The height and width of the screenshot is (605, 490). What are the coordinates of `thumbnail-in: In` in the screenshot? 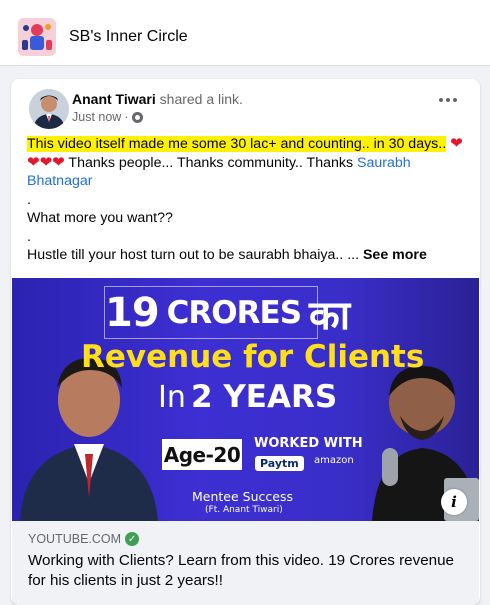 It's located at (172, 397).